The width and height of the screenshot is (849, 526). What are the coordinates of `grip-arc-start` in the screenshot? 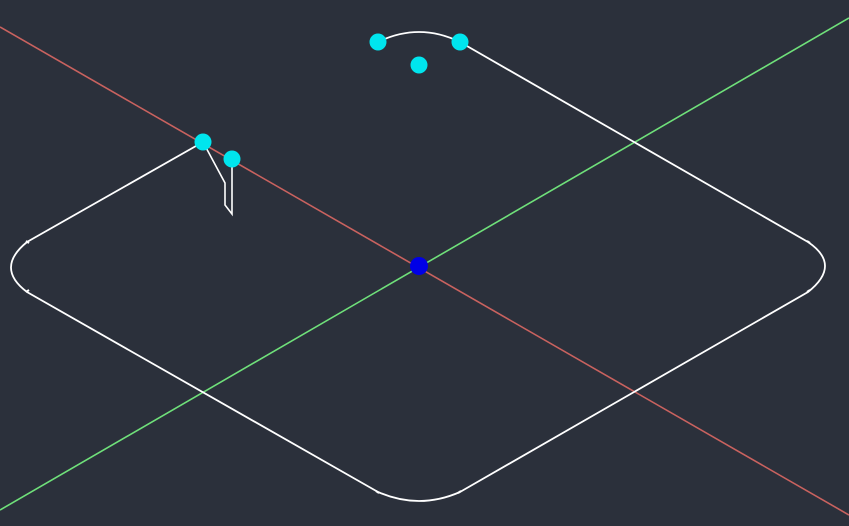 It's located at (378, 42).